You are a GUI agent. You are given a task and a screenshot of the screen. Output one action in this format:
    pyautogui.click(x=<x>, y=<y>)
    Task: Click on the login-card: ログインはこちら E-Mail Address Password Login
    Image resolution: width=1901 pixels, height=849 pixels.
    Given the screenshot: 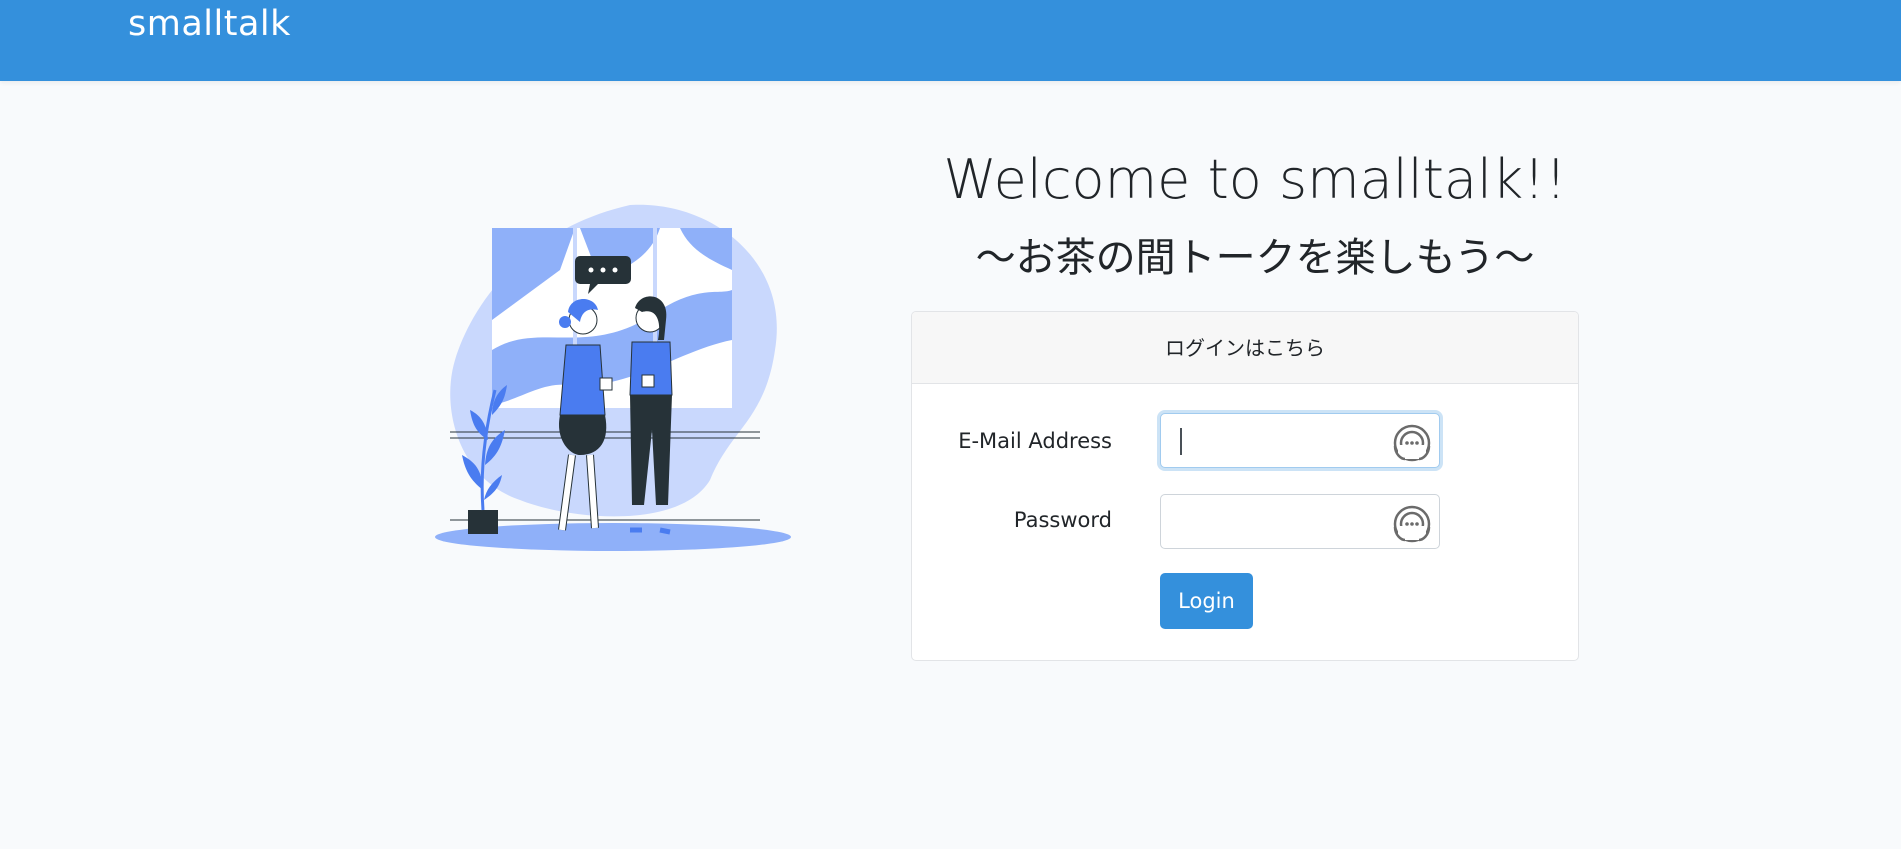 What is the action you would take?
    pyautogui.click(x=1245, y=486)
    